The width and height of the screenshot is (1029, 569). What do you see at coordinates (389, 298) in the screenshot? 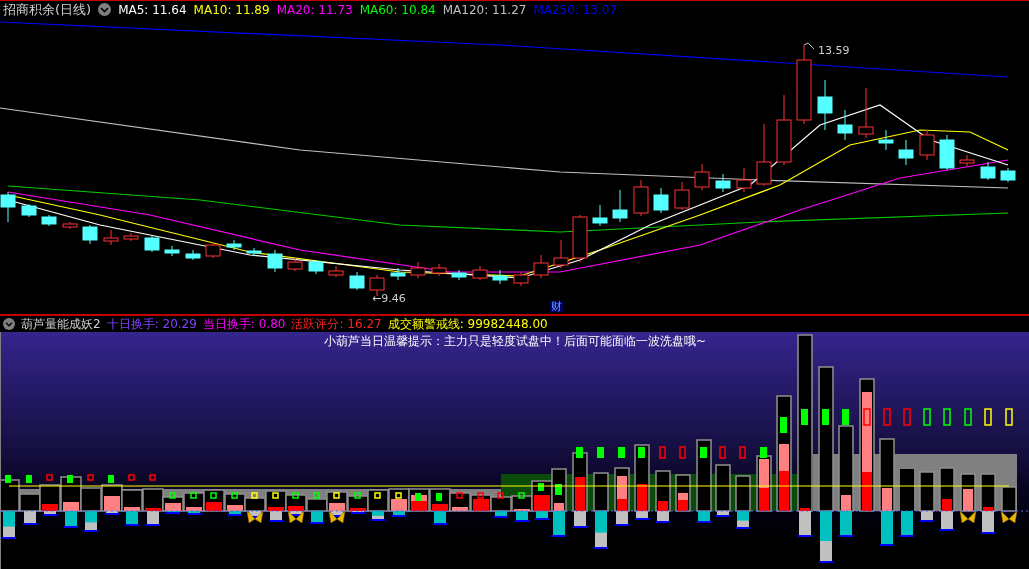
I see `low-price-label: ←9.46` at bounding box center [389, 298].